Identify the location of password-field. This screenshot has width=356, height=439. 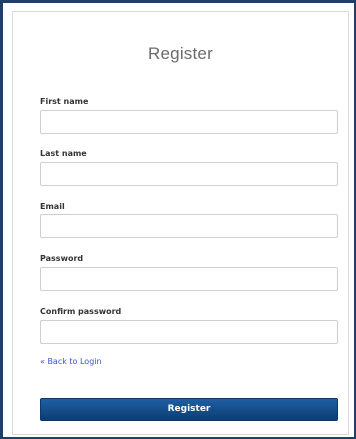
(189, 279).